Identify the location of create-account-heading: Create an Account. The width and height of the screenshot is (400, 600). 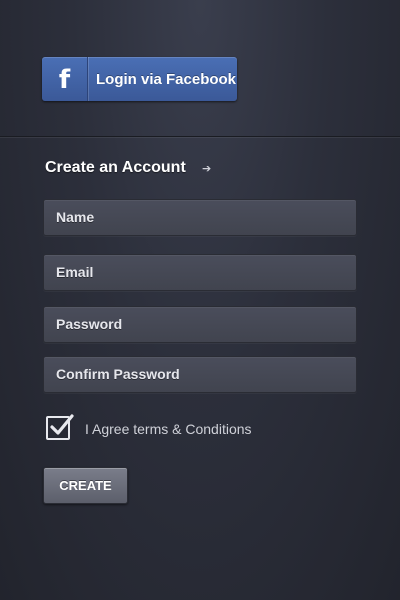
(115, 167).